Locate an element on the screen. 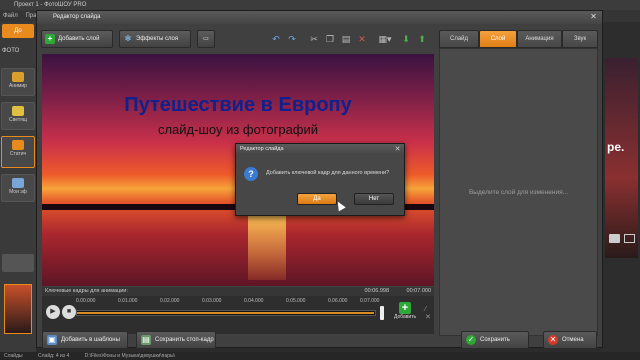 Image resolution: width=640 pixels, height=360 pixels. question-icon: ? is located at coordinates (251, 174).